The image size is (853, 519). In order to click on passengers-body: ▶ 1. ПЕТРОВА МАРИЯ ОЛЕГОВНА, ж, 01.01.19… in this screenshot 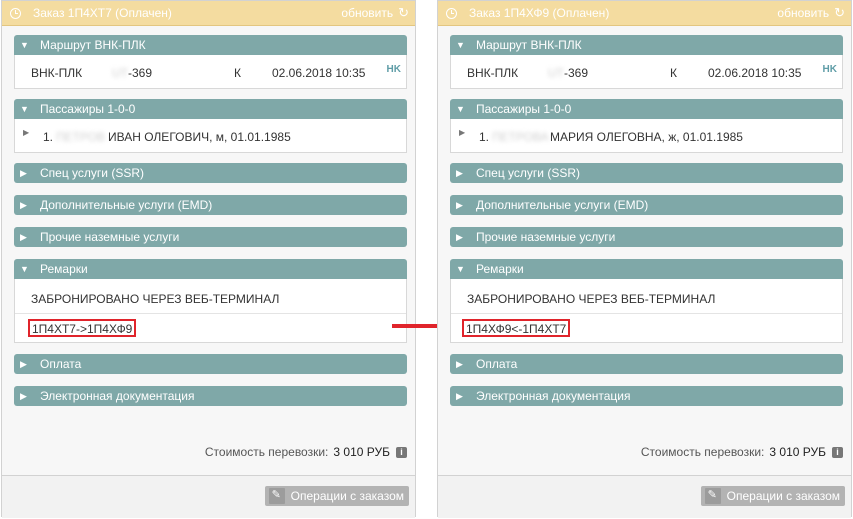, I will do `click(646, 136)`.